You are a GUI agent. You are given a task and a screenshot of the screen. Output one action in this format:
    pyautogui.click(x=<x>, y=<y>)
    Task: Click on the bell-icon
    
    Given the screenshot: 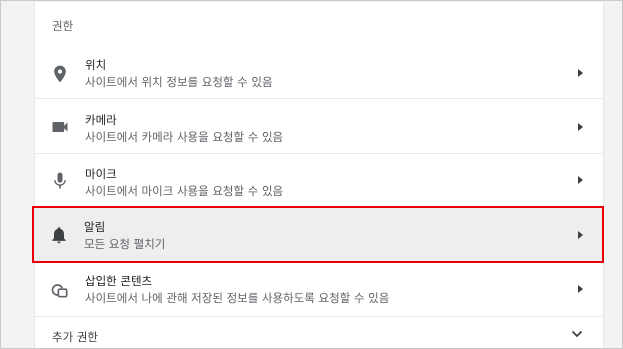 What is the action you would take?
    pyautogui.click(x=59, y=235)
    